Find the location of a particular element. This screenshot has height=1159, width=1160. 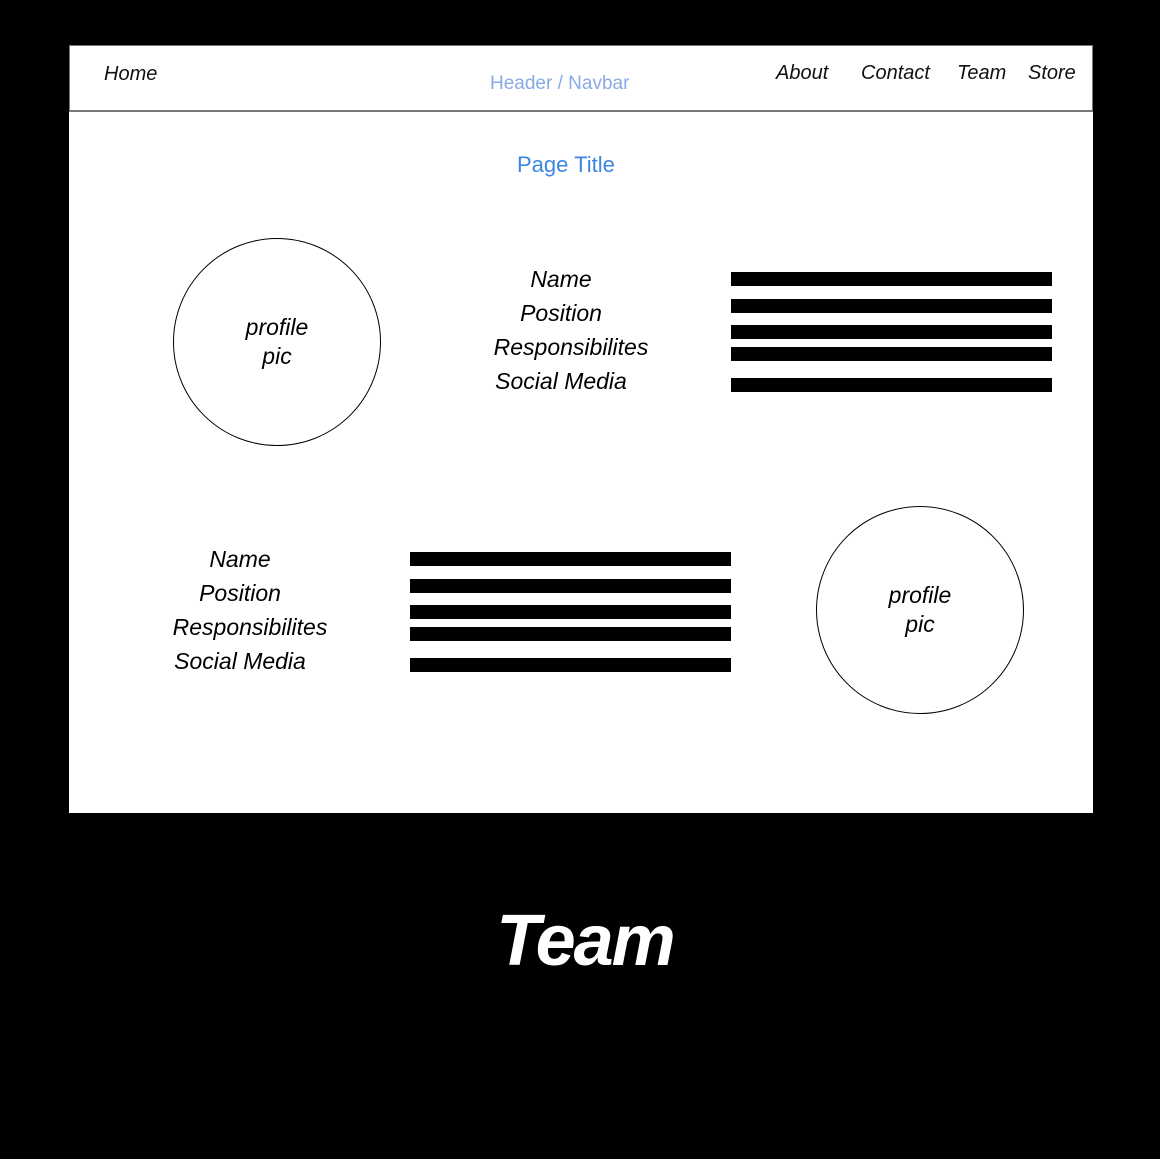

nav-about-link: About is located at coordinates (802, 73).